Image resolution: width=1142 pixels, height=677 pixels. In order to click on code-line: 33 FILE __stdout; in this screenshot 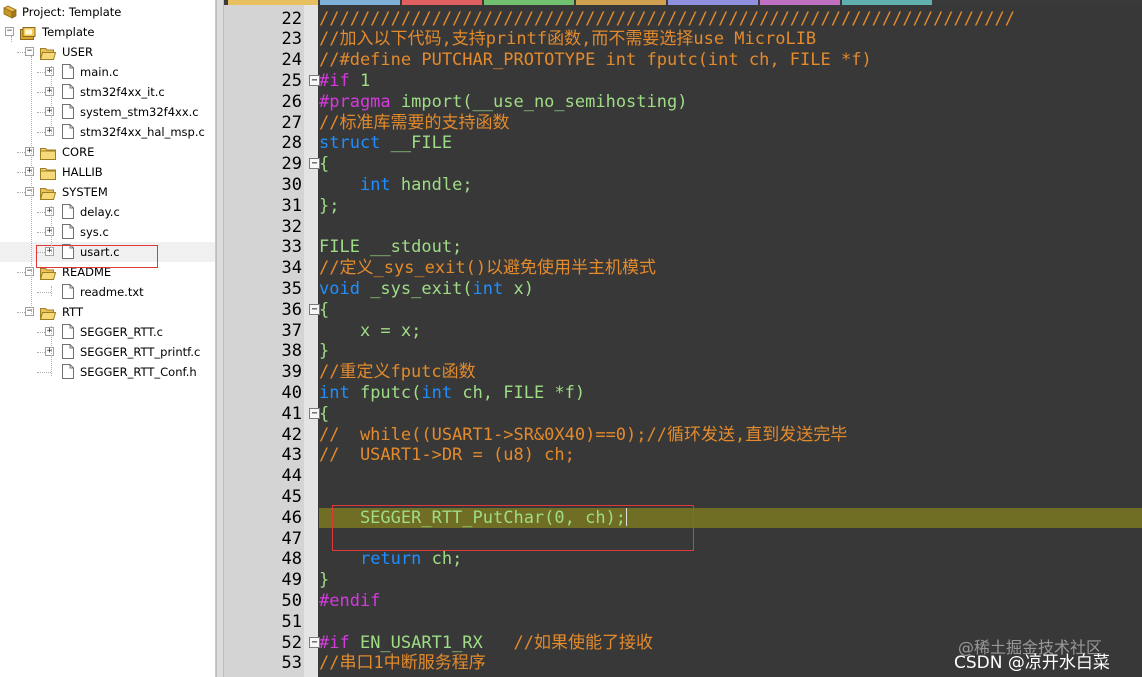, I will do `click(683, 247)`.